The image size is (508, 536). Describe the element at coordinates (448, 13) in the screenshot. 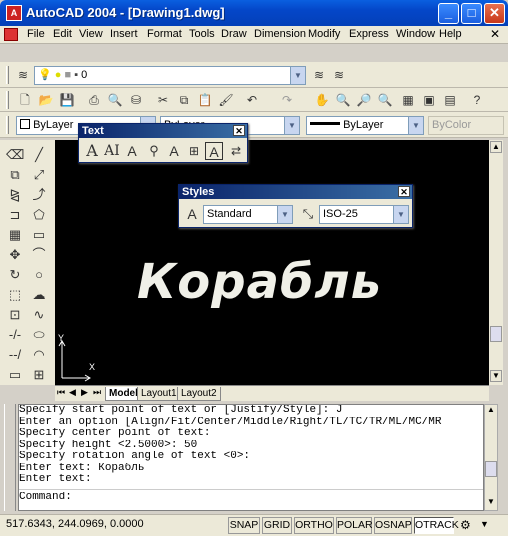

I see `minimize-button: _` at that location.